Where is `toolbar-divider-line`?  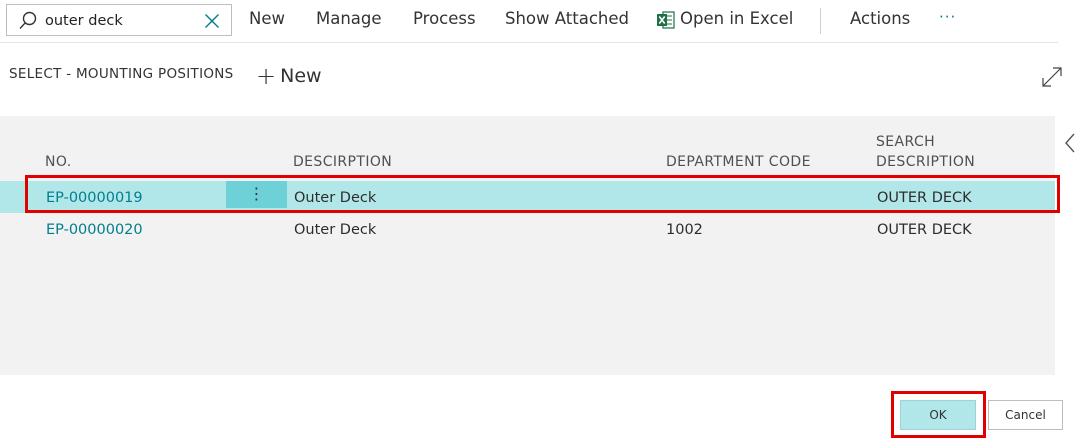
toolbar-divider-line is located at coordinates (529, 42).